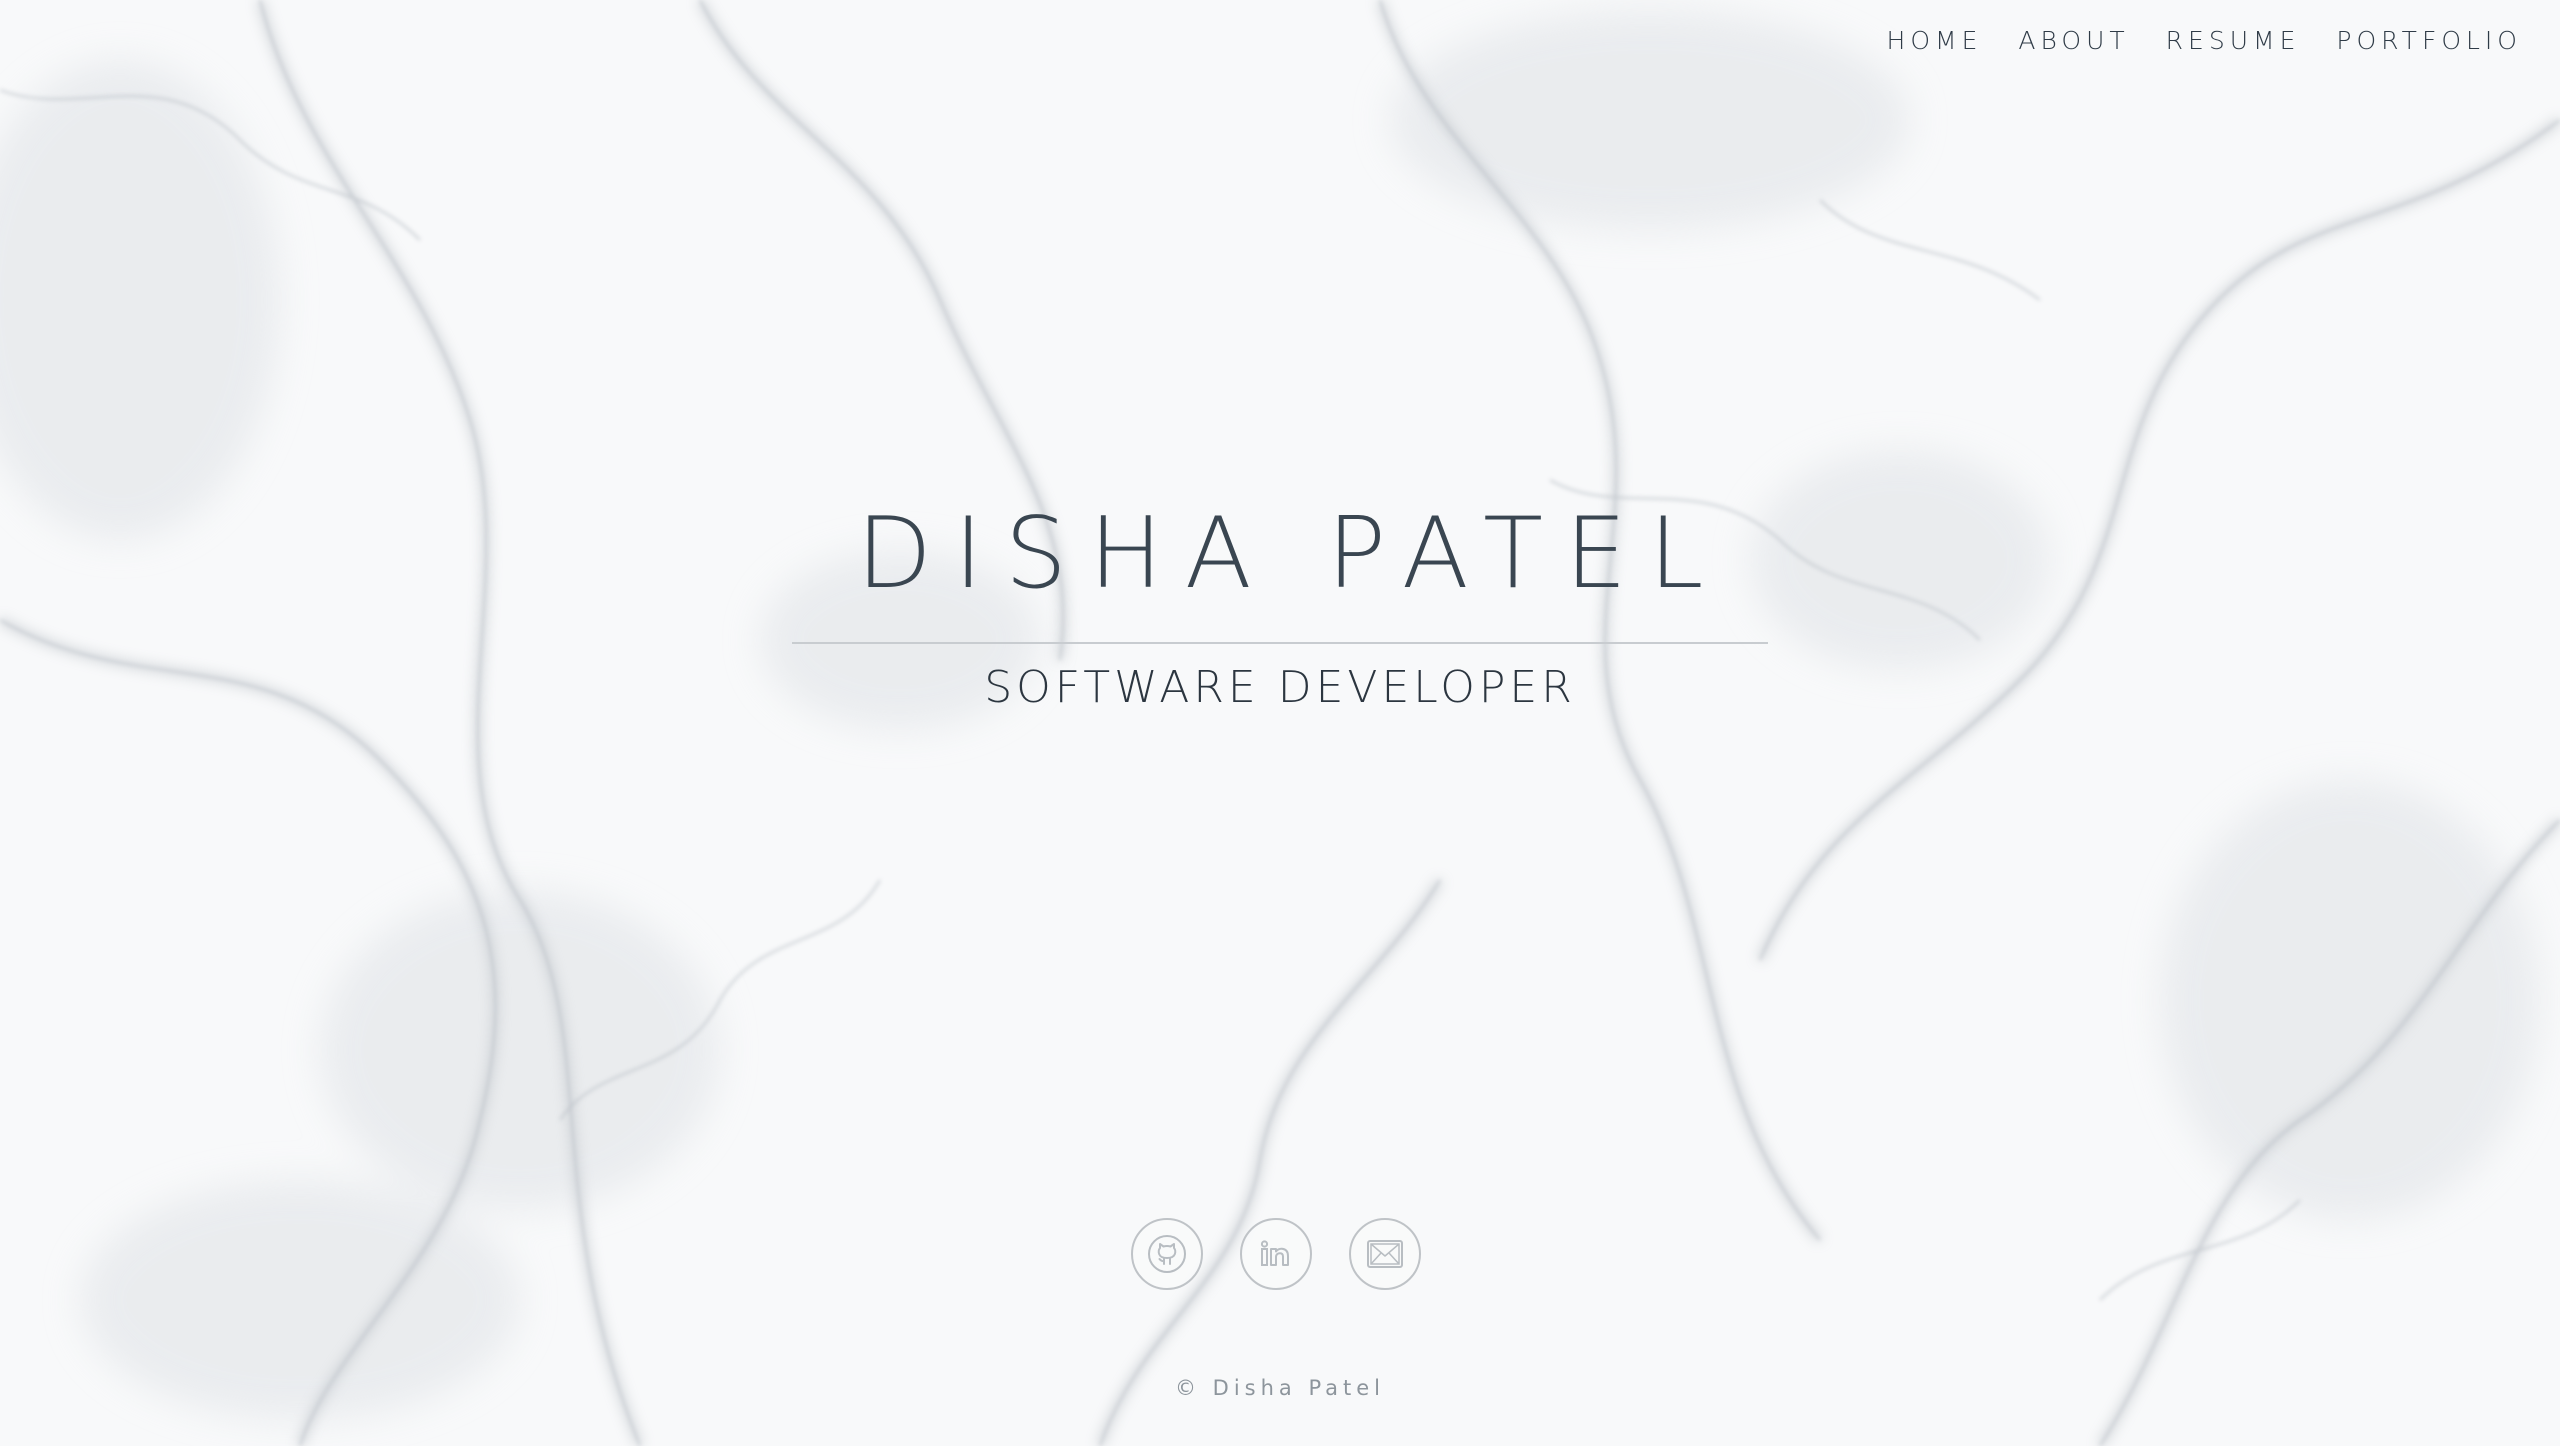  I want to click on nav-about-link: ABOUT, so click(2073, 40).